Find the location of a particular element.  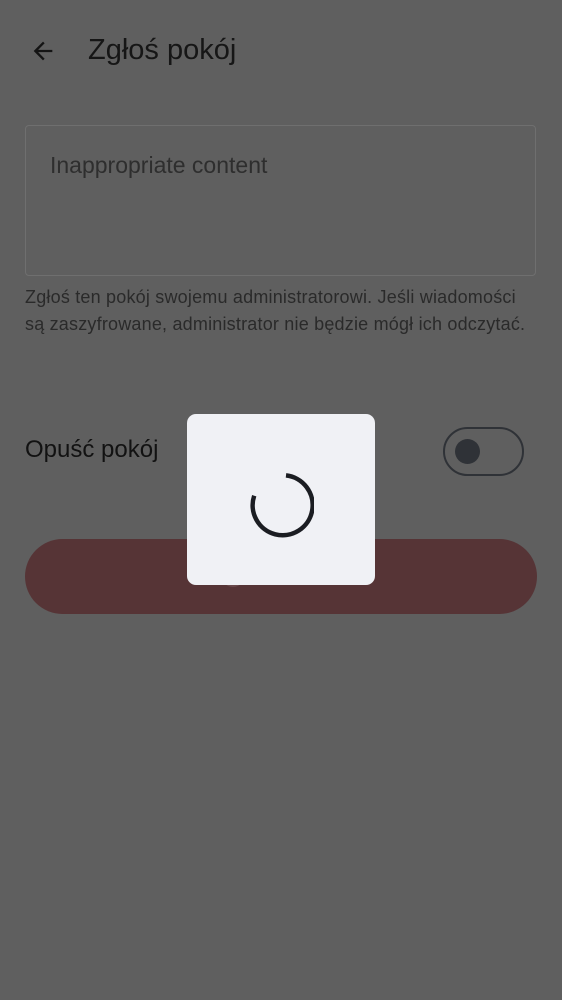

reason-input: Inappropriate content is located at coordinates (280, 200).